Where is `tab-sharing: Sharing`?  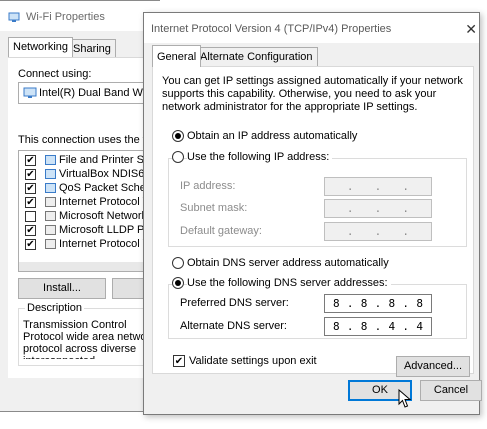
tab-sharing: Sharing is located at coordinates (92, 48).